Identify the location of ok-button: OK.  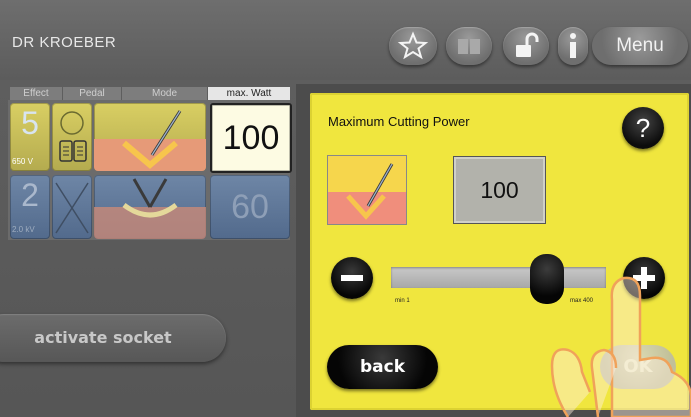
(638, 367).